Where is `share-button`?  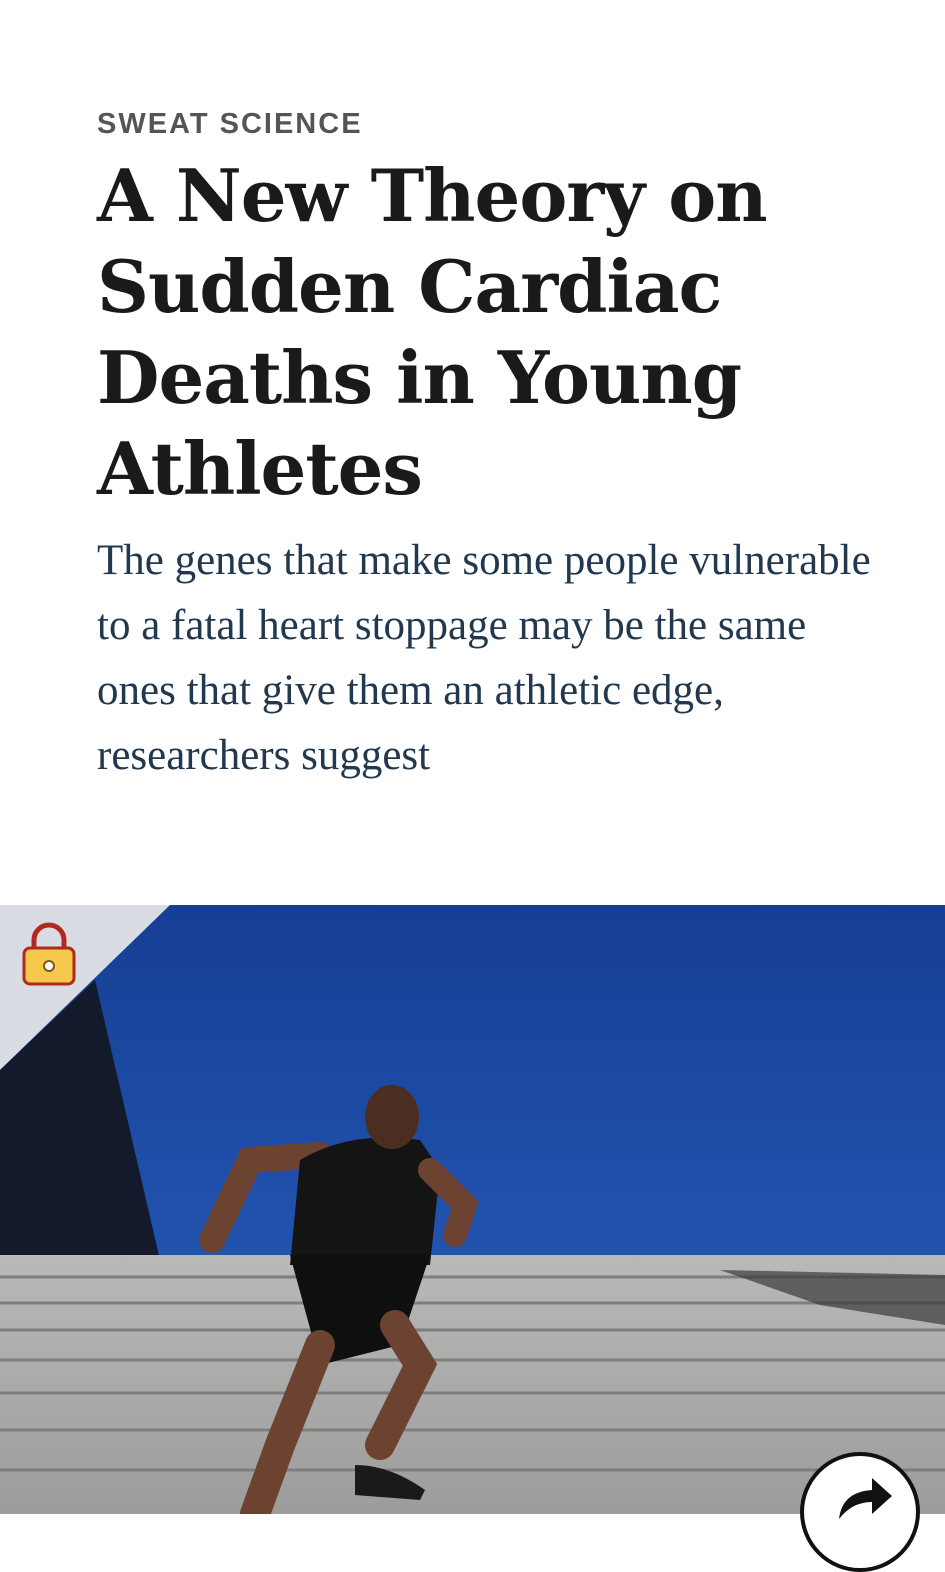 share-button is located at coordinates (860, 1512).